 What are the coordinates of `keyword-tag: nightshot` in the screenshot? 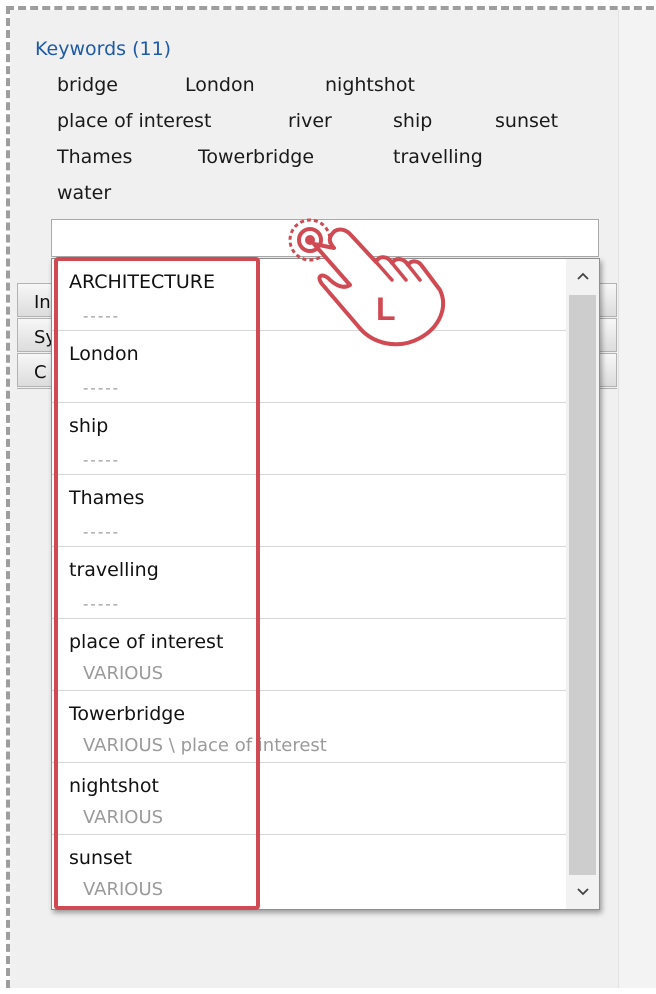 It's located at (370, 85).